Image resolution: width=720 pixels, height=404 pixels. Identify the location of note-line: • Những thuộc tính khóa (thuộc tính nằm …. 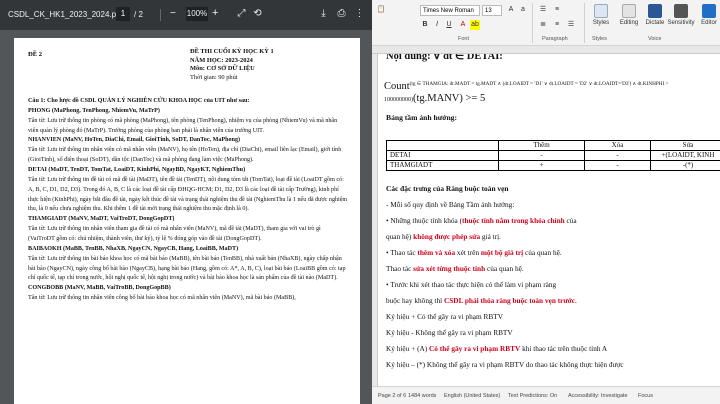
(481, 220).